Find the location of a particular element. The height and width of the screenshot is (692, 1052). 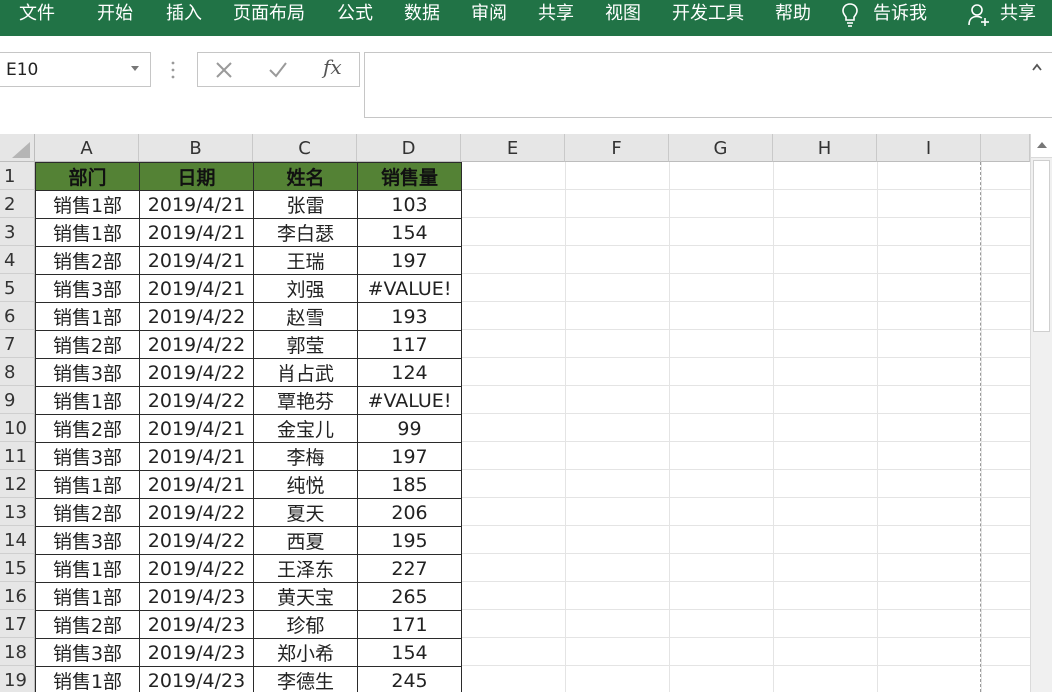

cell-name: 赵雪 is located at coordinates (305, 316).